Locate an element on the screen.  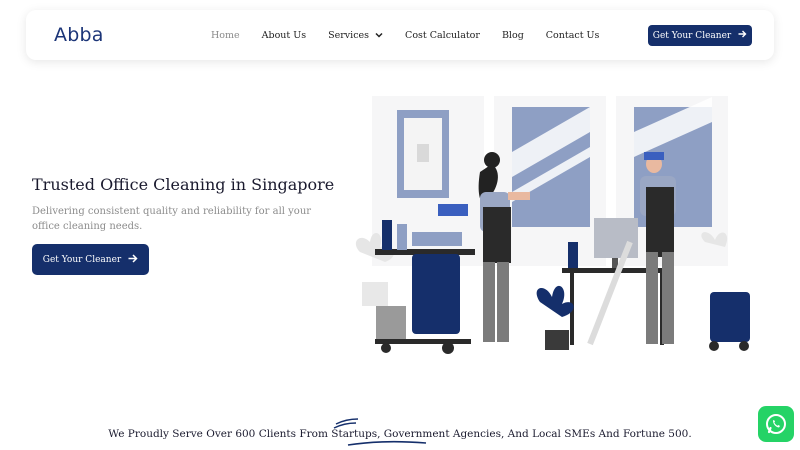
nav-item-label: About Us is located at coordinates (284, 35).